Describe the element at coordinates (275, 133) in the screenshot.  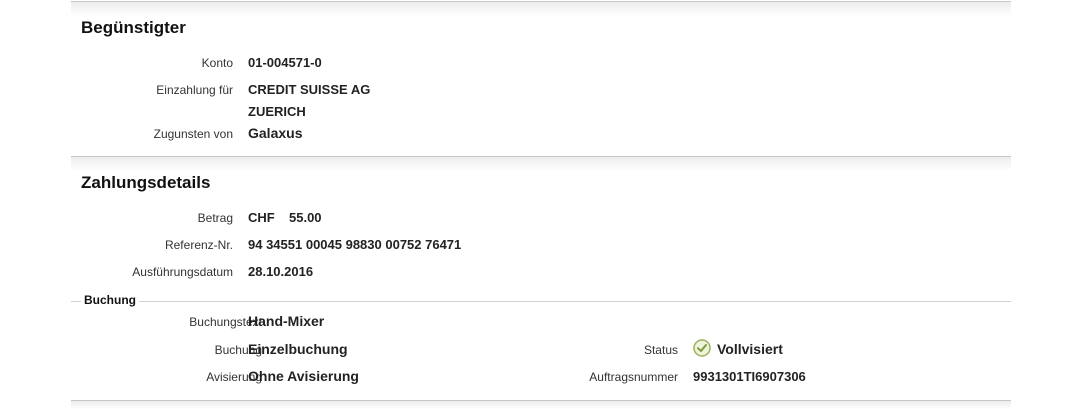
I see `zugunsten-value: Galaxus` at that location.